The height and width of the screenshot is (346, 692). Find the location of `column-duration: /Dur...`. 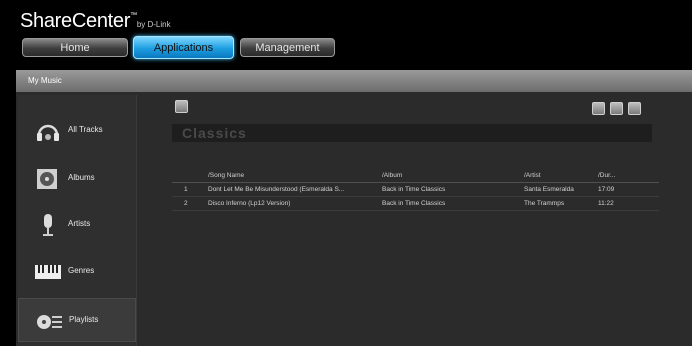

column-duration: /Dur... is located at coordinates (618, 175).